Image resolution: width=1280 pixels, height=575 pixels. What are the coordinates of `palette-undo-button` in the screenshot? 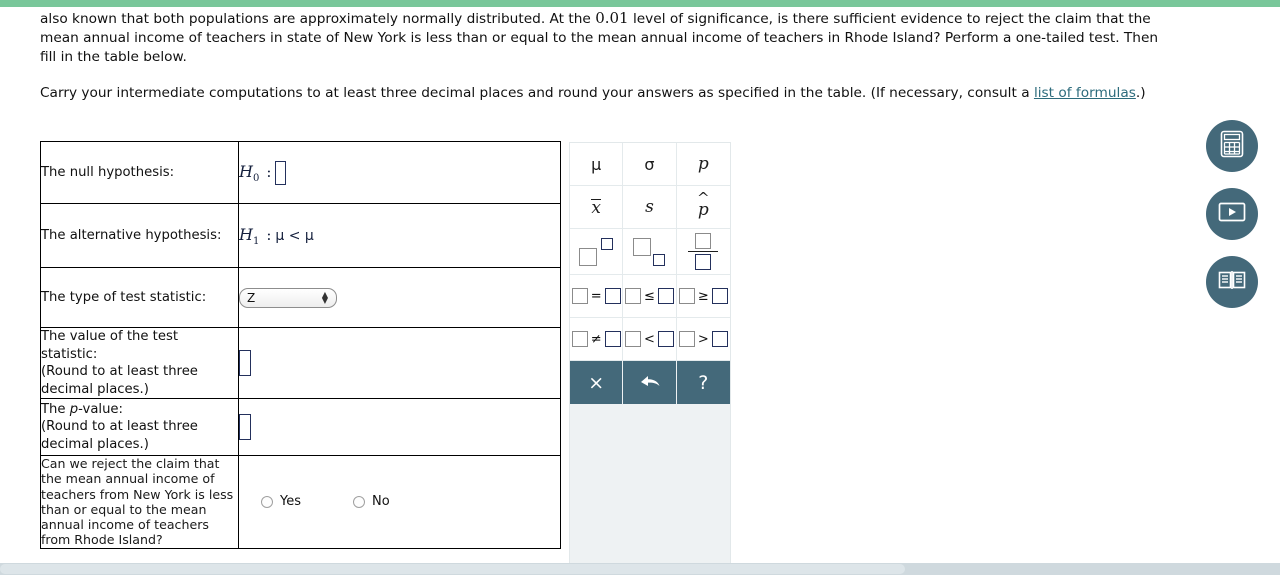 It's located at (650, 382).